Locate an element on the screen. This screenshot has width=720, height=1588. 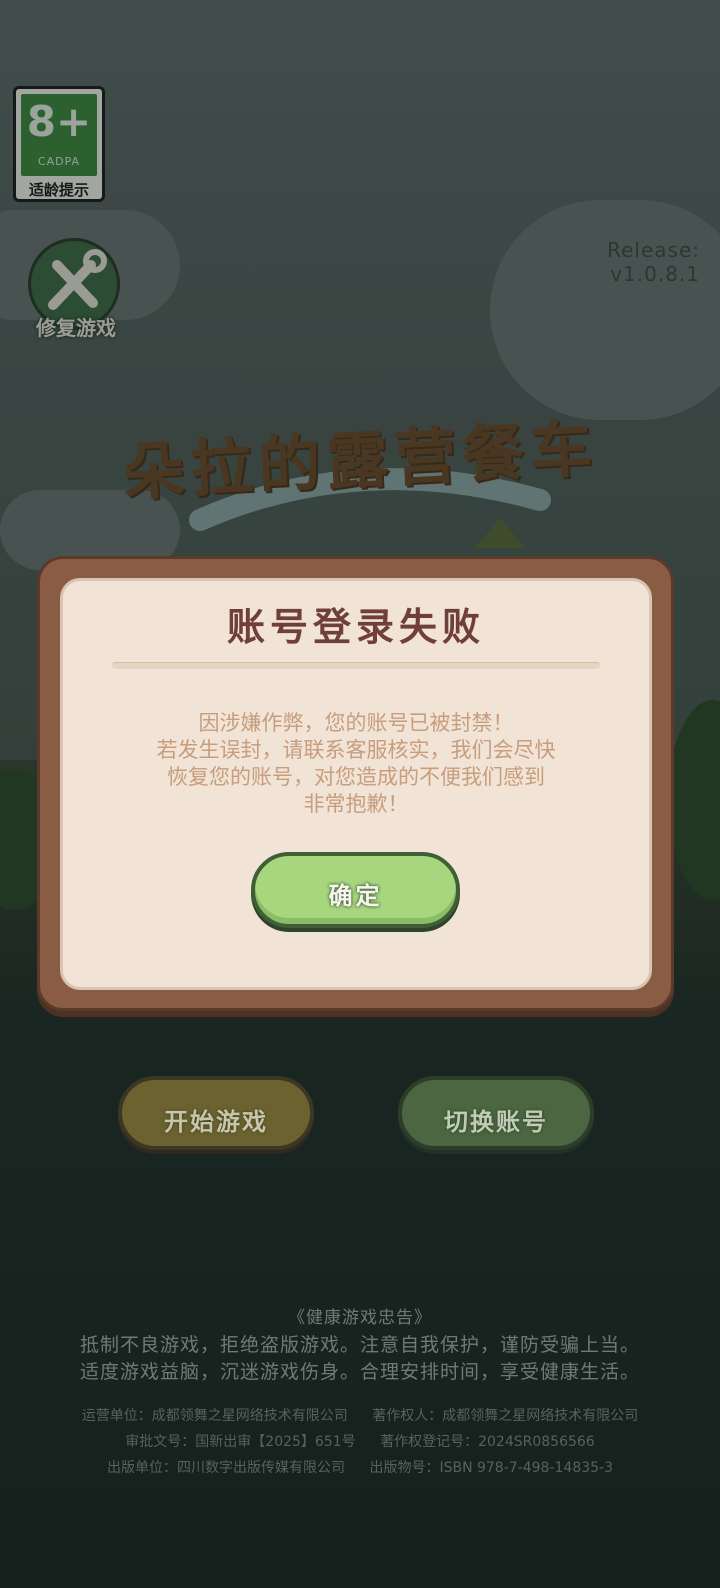
publisher-credit: 出版单位：四川数字出版传媒有限公司 is located at coordinates (226, 1468).